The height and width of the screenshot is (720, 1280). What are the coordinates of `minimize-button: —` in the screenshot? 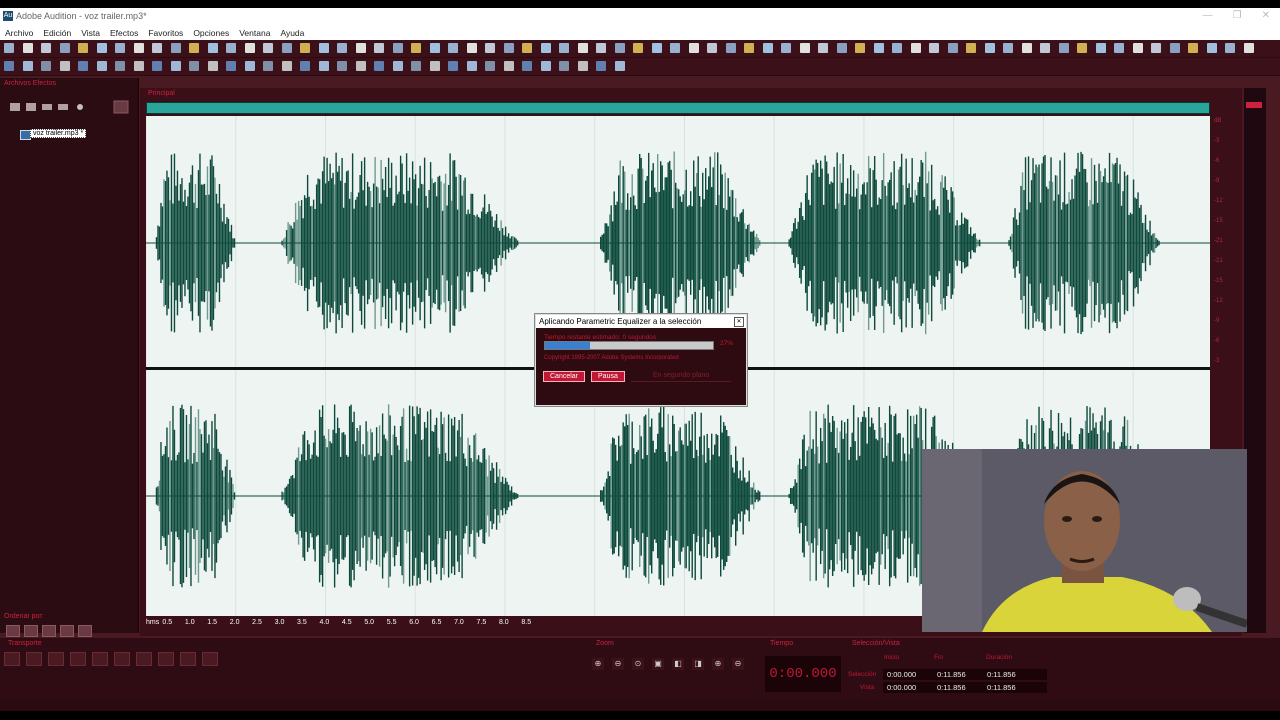 It's located at (1208, 15).